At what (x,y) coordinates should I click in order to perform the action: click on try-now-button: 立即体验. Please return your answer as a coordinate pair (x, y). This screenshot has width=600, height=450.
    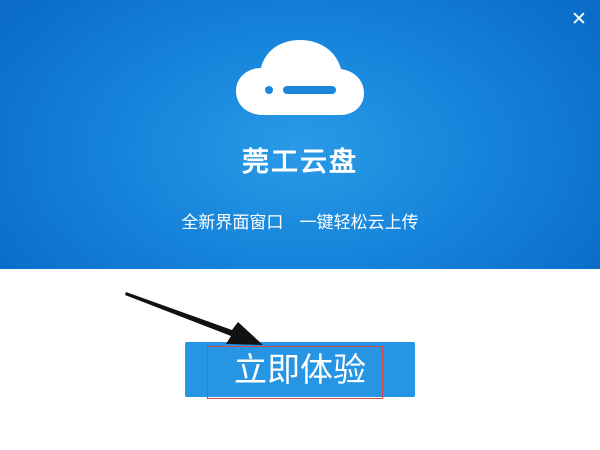
    Looking at the image, I should click on (300, 369).